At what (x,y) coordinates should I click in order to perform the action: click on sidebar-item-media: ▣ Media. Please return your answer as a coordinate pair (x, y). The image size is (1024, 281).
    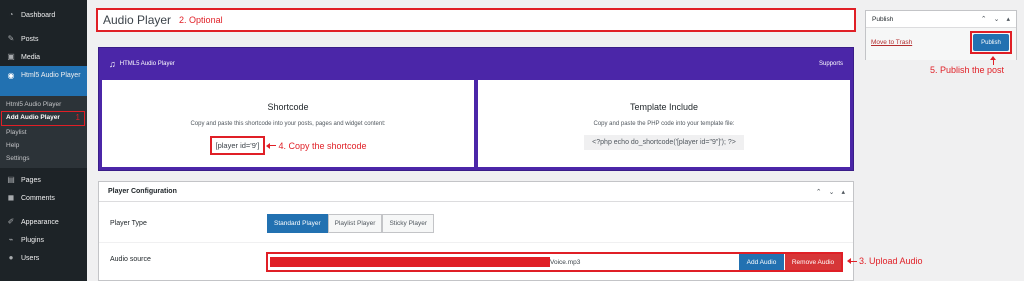
    Looking at the image, I should click on (43, 57).